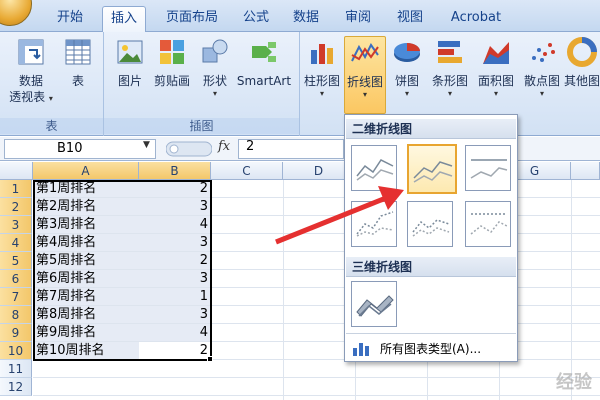 Image resolution: width=600 pixels, height=400 pixels. I want to click on name-box: B10, so click(80, 149).